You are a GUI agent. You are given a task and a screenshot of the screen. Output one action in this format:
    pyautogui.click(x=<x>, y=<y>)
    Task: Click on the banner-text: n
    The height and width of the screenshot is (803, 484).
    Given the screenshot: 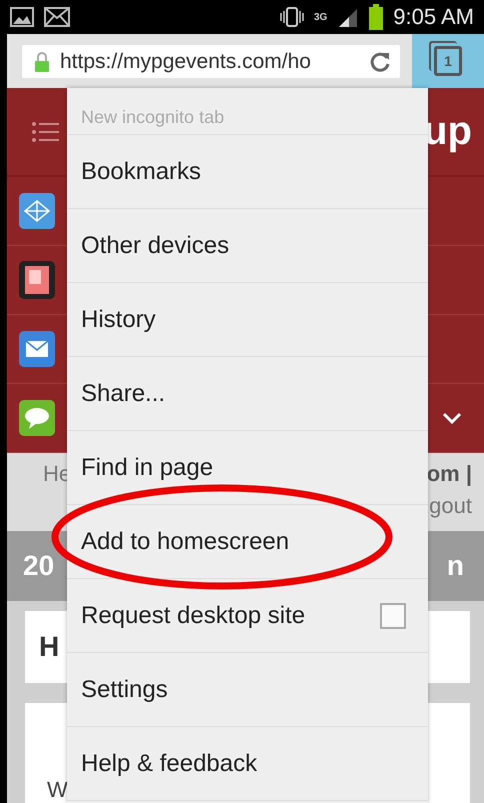 What is the action you would take?
    pyautogui.click(x=455, y=566)
    